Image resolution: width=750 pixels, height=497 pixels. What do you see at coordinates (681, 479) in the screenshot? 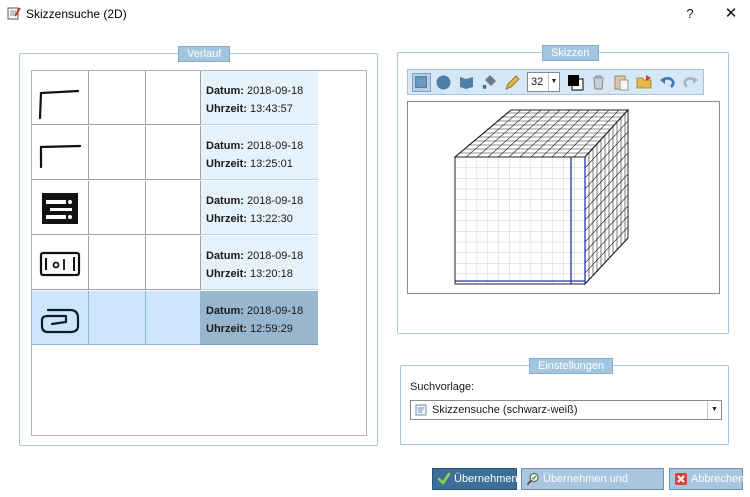
I see `cancel-x-icon` at bounding box center [681, 479].